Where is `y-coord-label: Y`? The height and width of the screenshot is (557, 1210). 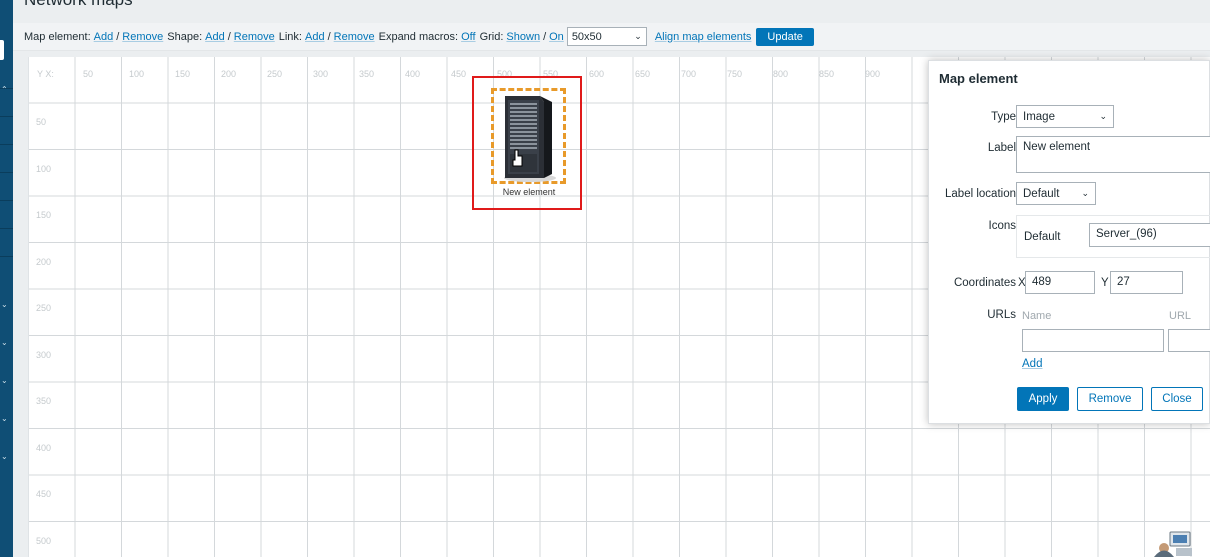
y-coord-label: Y is located at coordinates (1105, 283).